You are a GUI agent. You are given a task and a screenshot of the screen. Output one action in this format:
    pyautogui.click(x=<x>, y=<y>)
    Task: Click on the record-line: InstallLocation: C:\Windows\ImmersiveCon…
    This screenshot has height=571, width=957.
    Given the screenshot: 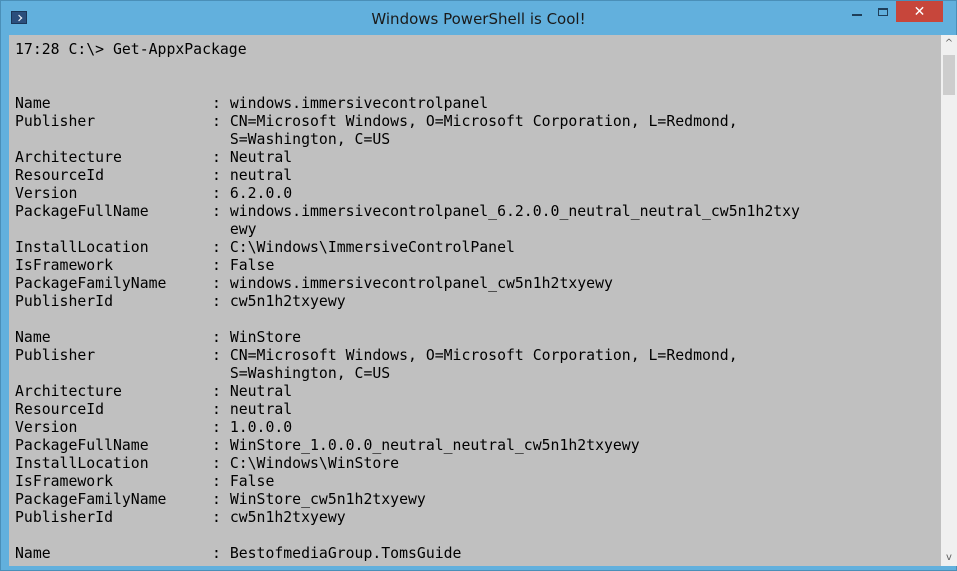 What is the action you would take?
    pyautogui.click(x=265, y=247)
    